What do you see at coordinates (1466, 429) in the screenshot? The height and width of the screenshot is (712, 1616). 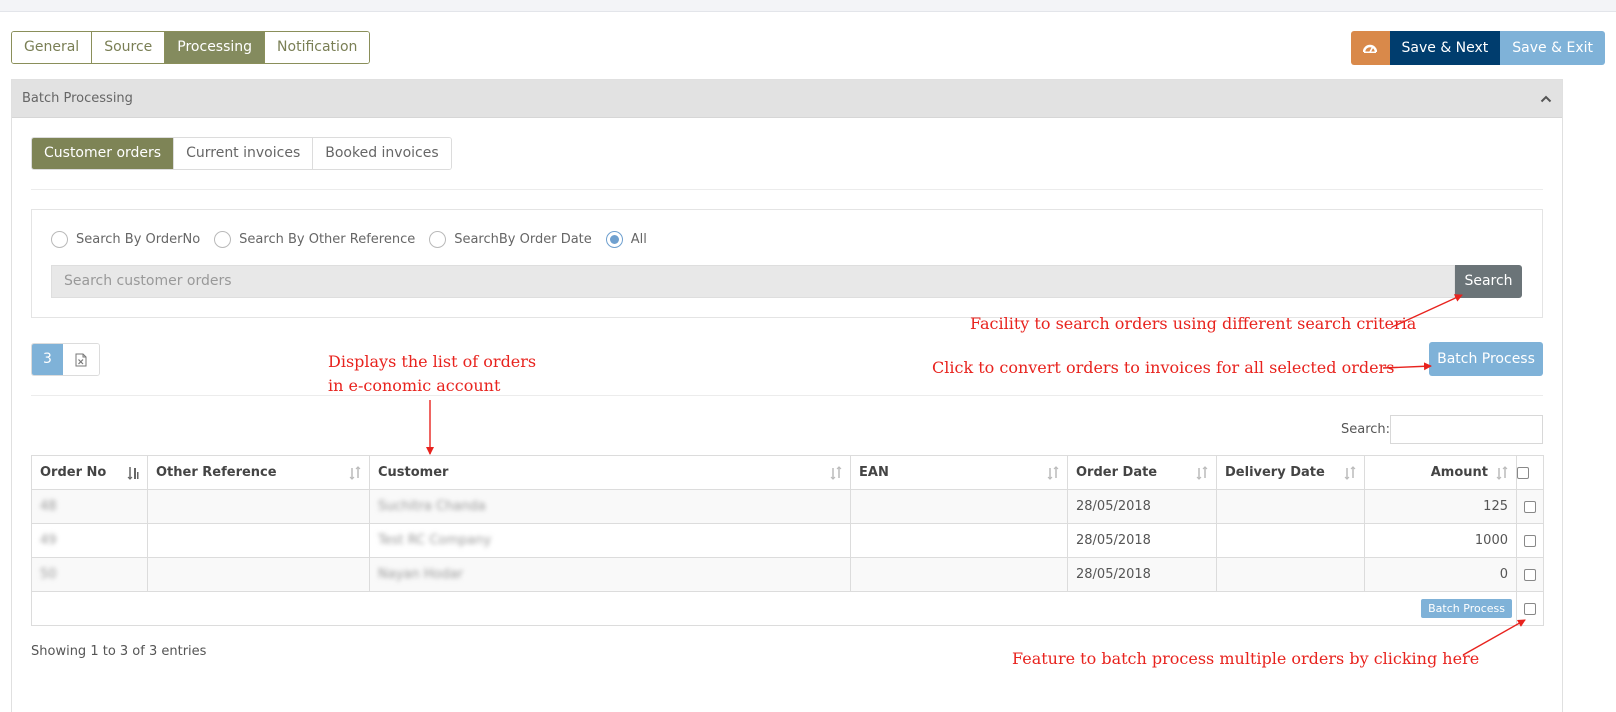 I see `table-search-input` at bounding box center [1466, 429].